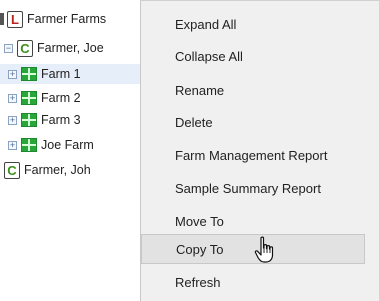 The image size is (379, 301). I want to click on menu-item-expand-all: Expand All, so click(253, 24).